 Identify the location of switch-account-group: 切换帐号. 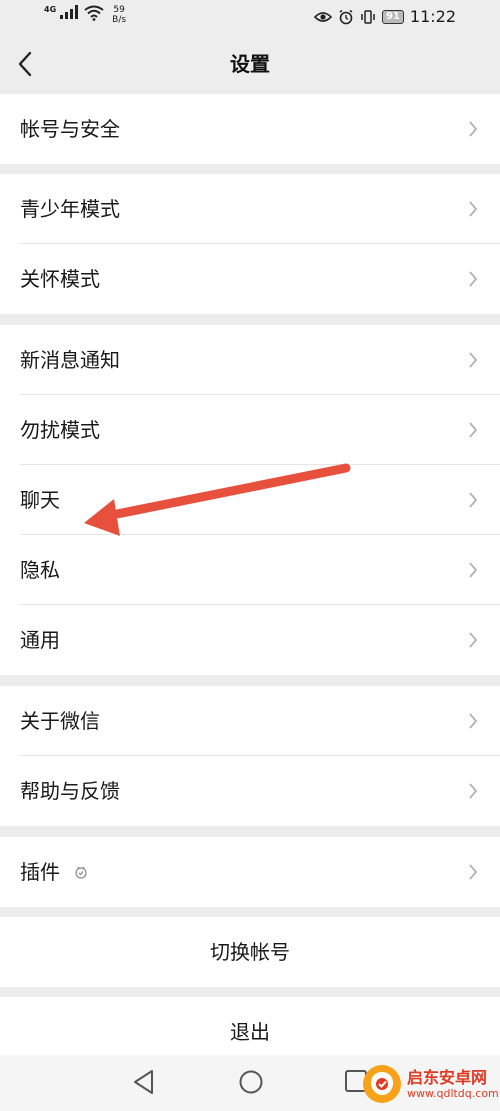
(250, 952).